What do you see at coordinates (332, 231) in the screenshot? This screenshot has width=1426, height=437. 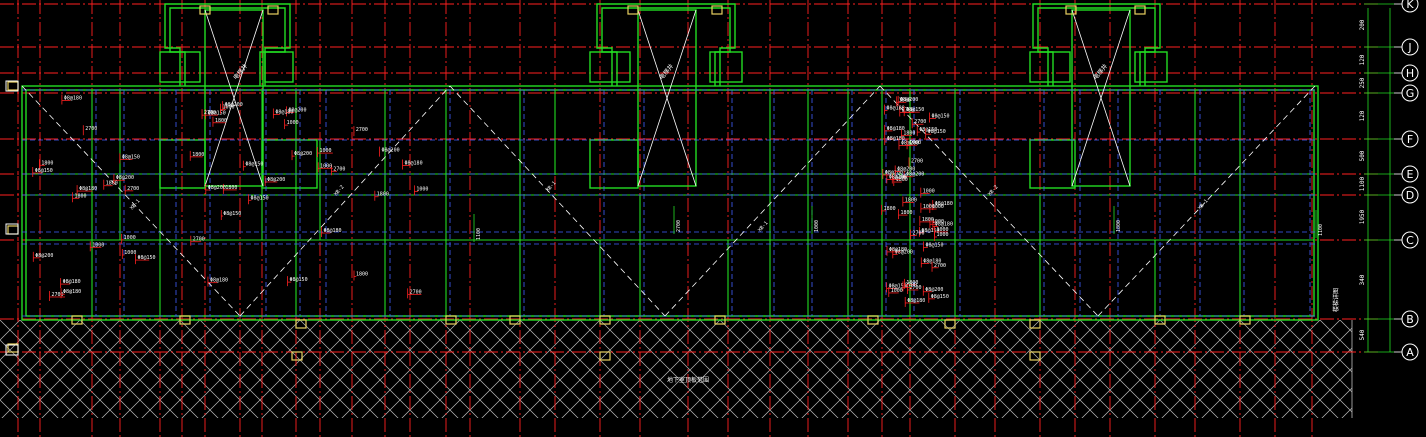 I see `rebar-tag-26: Φ8@180` at bounding box center [332, 231].